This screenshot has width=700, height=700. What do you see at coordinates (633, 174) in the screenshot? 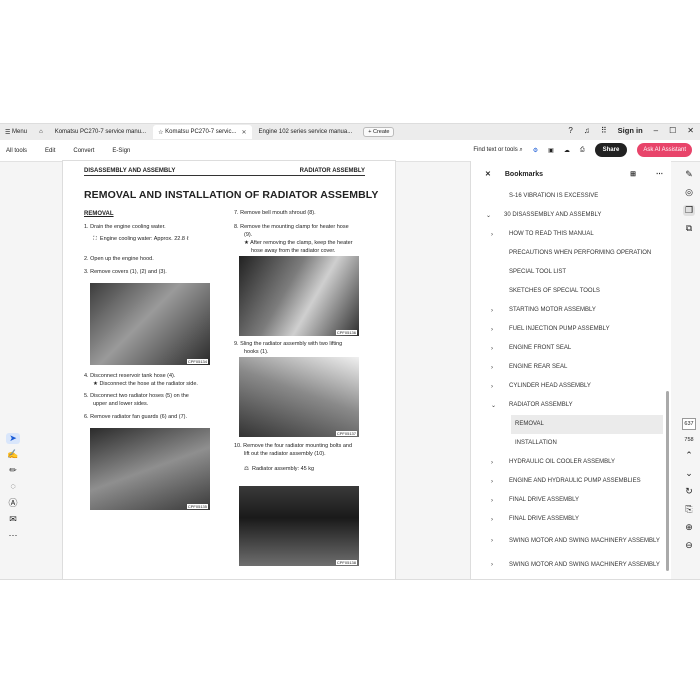
I see `bookmark-add-icon: ⊞` at bounding box center [633, 174].